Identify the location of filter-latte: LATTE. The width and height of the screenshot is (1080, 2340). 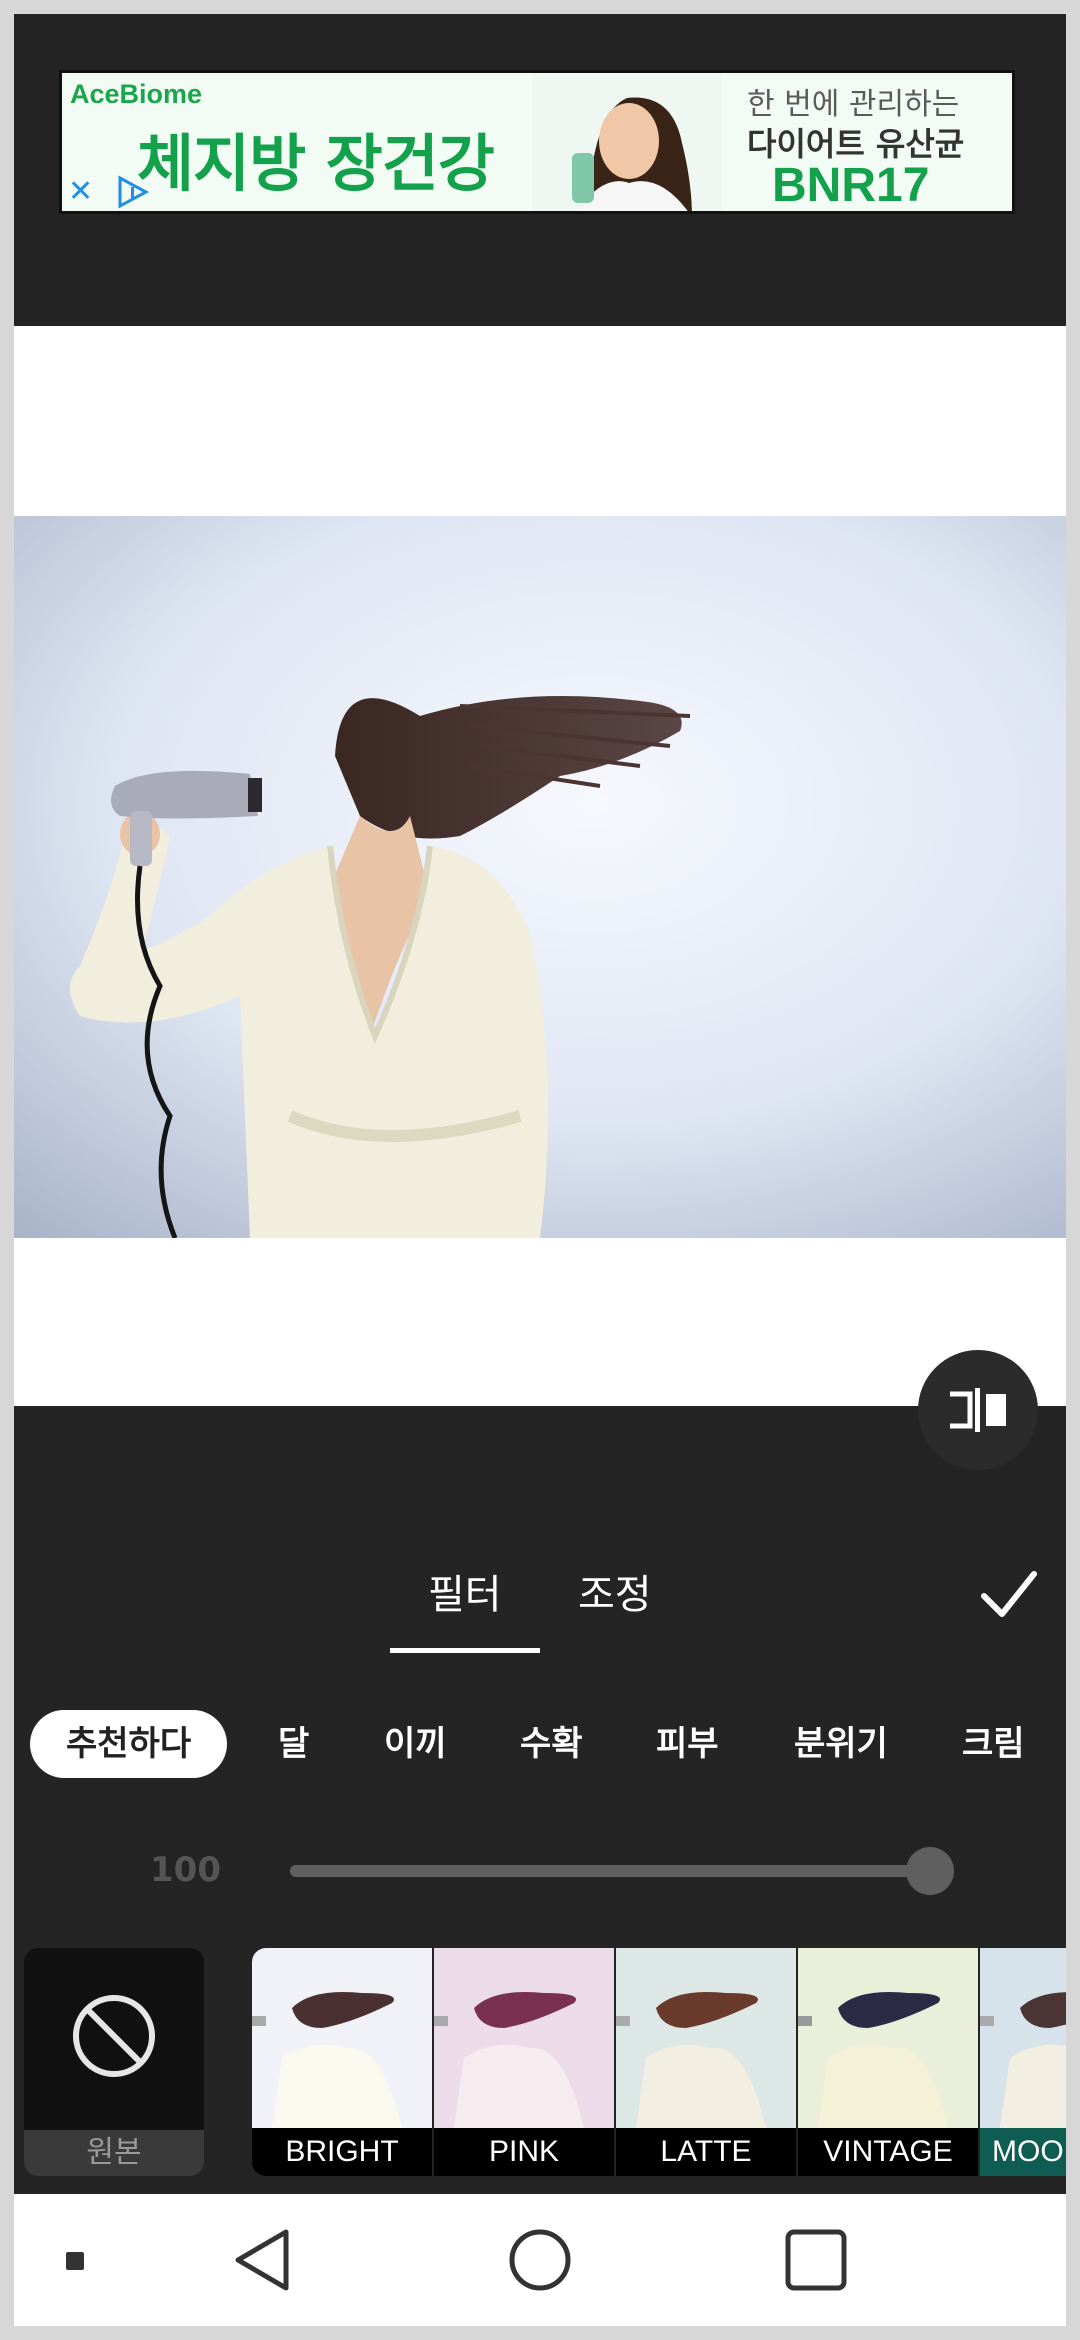
(706, 2062).